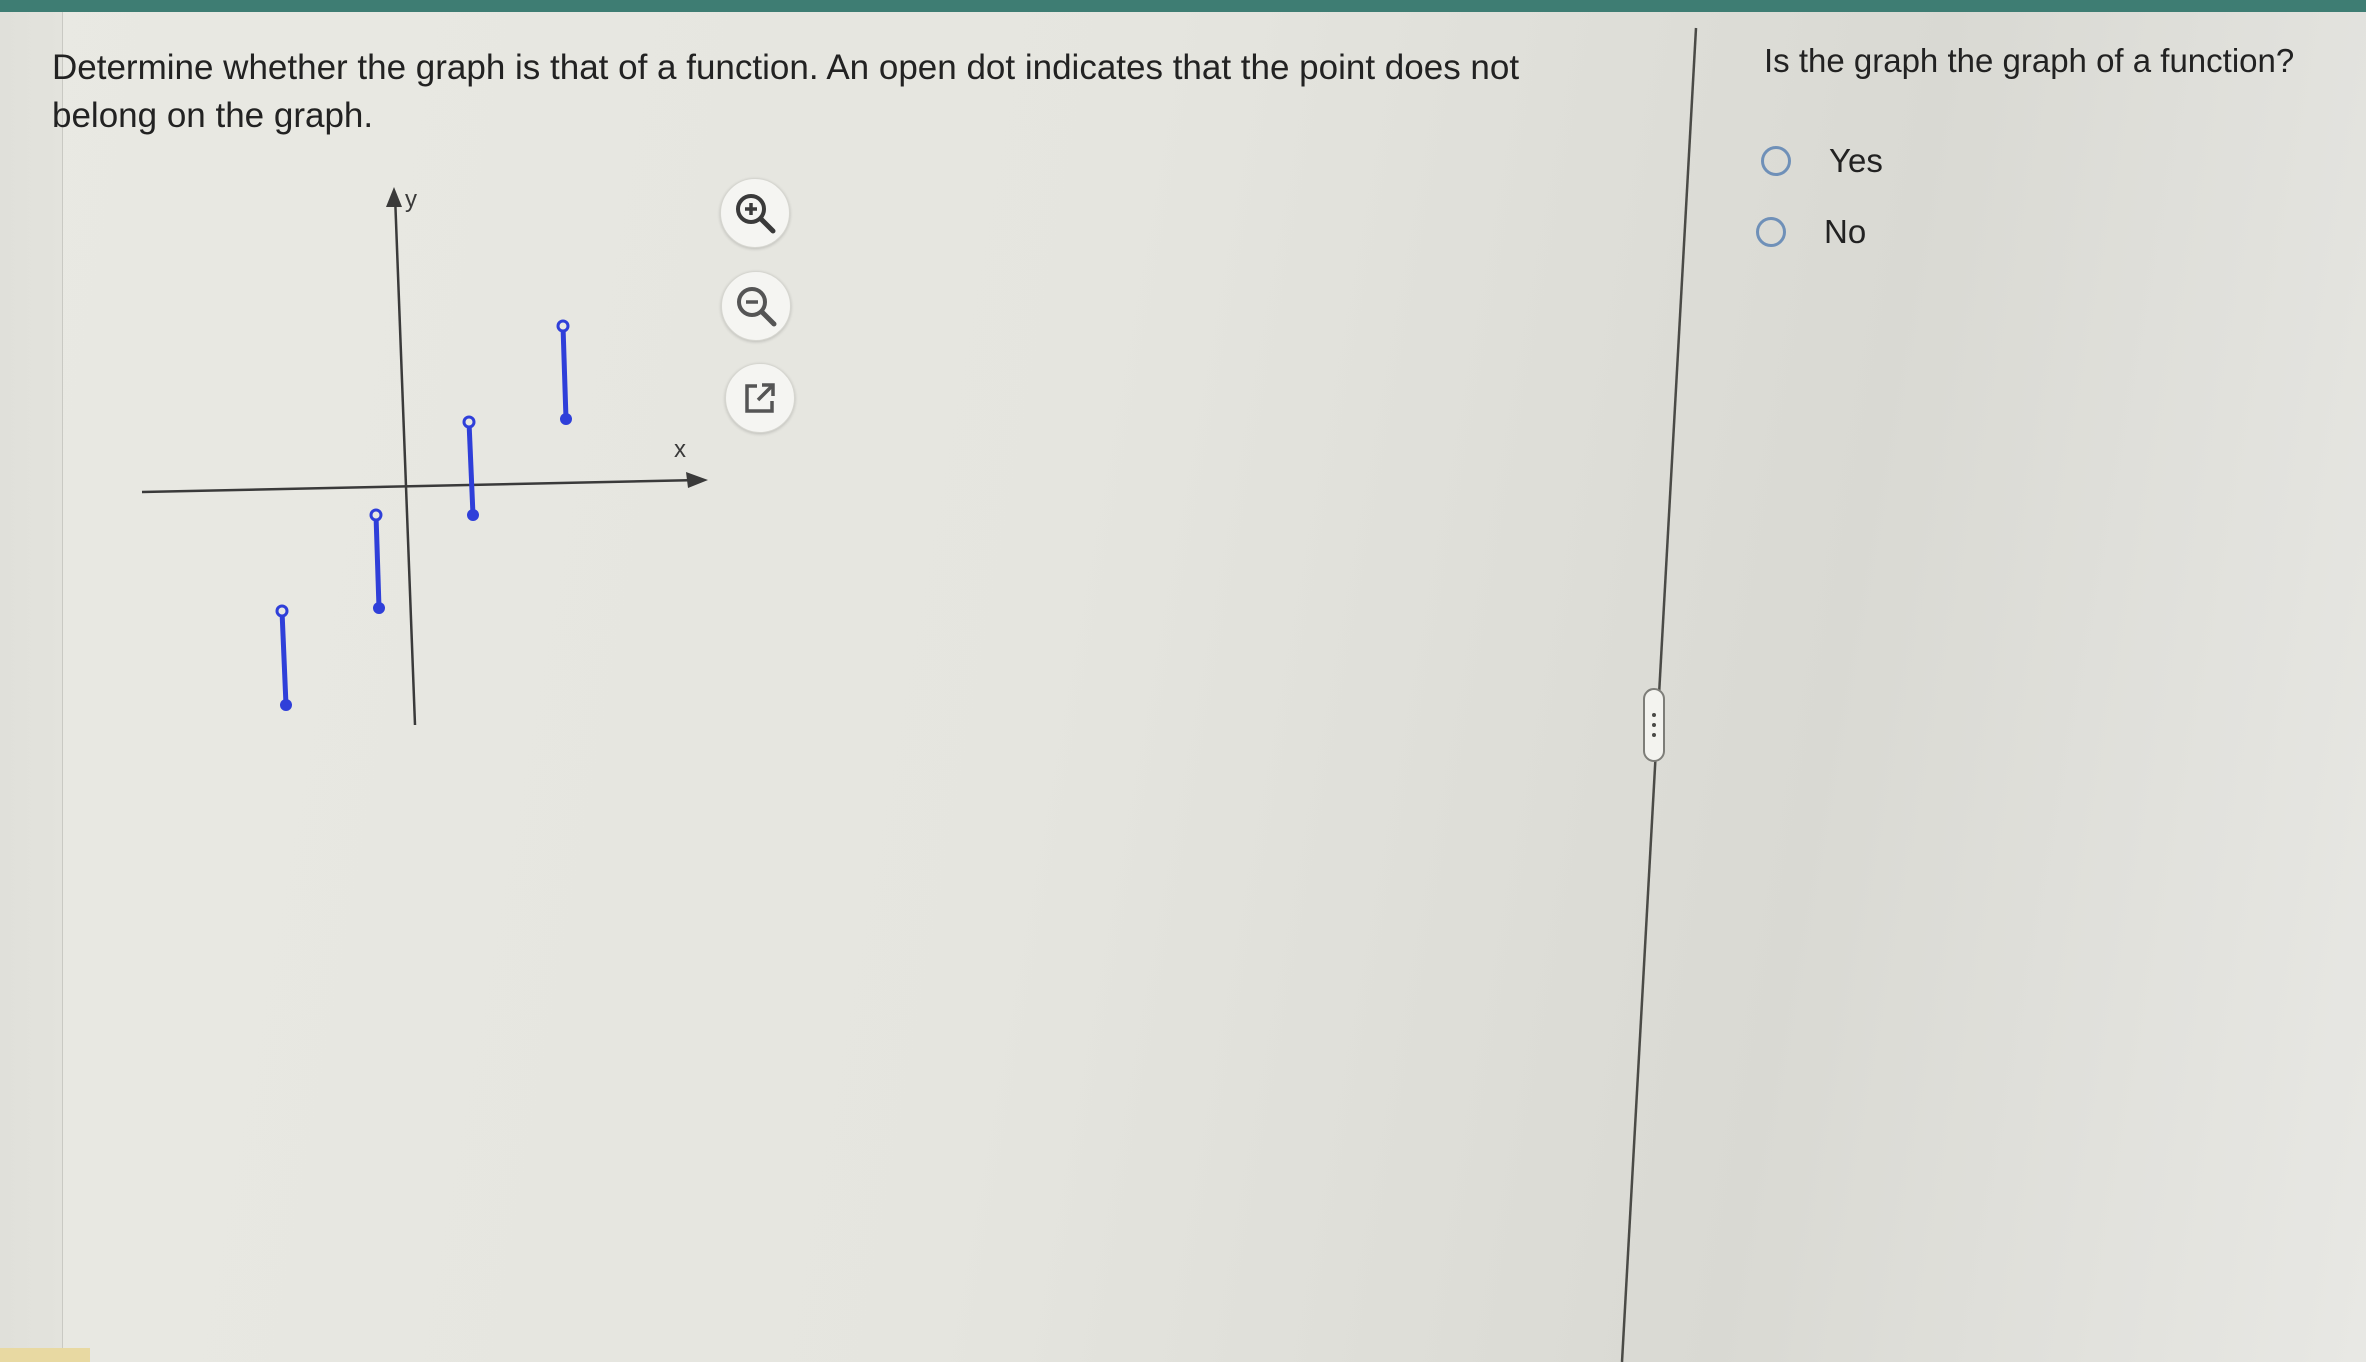  I want to click on zoom-in-icon, so click(756, 214).